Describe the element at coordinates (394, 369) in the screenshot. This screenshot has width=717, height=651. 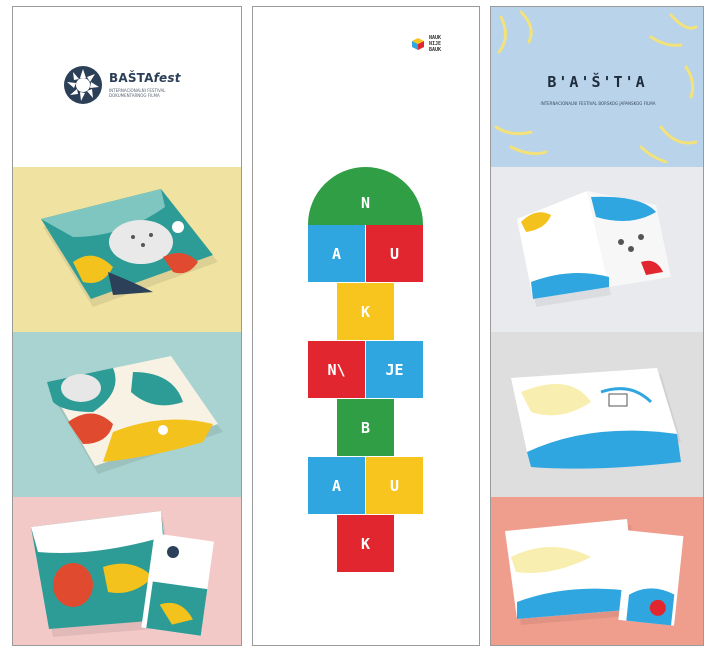
I see `hopscotch-square-je: JE` at that location.